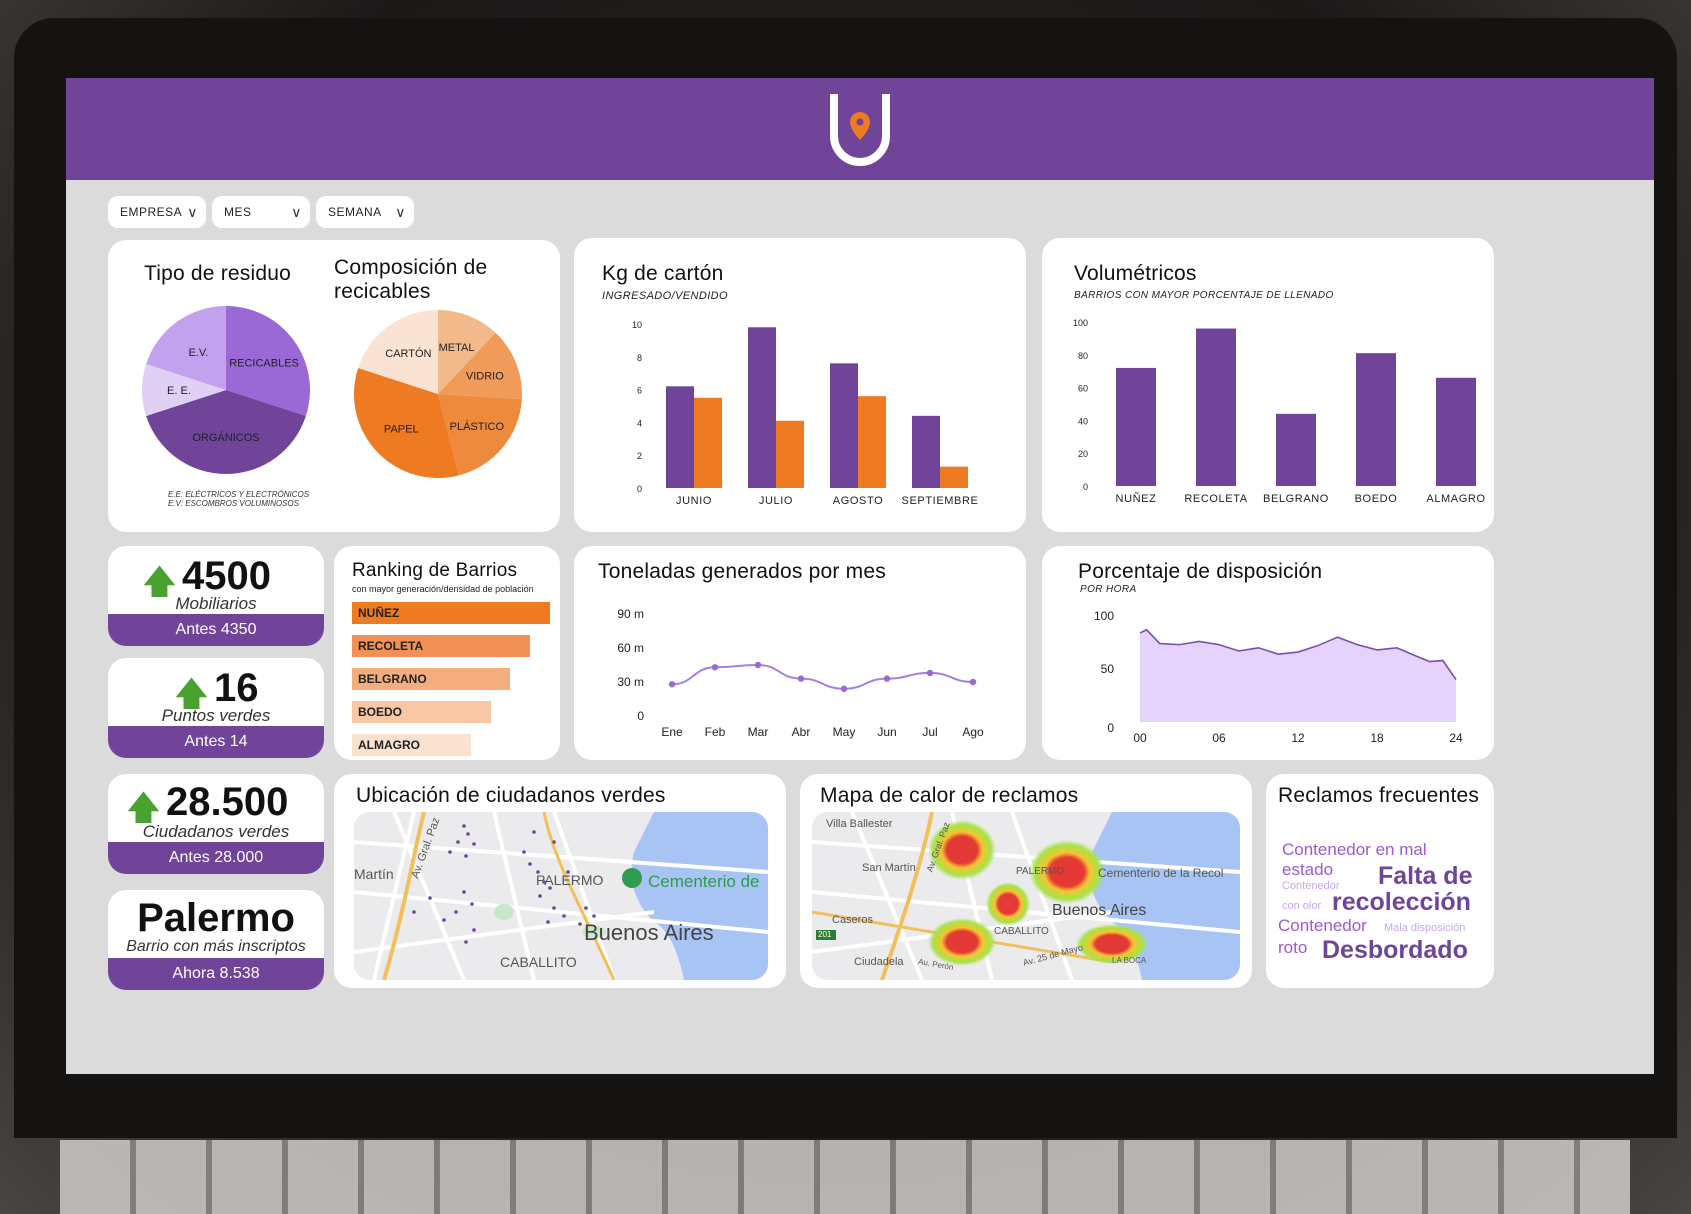 This screenshot has width=1691, height=1214. I want to click on y-tick-label: 4, so click(639, 423).